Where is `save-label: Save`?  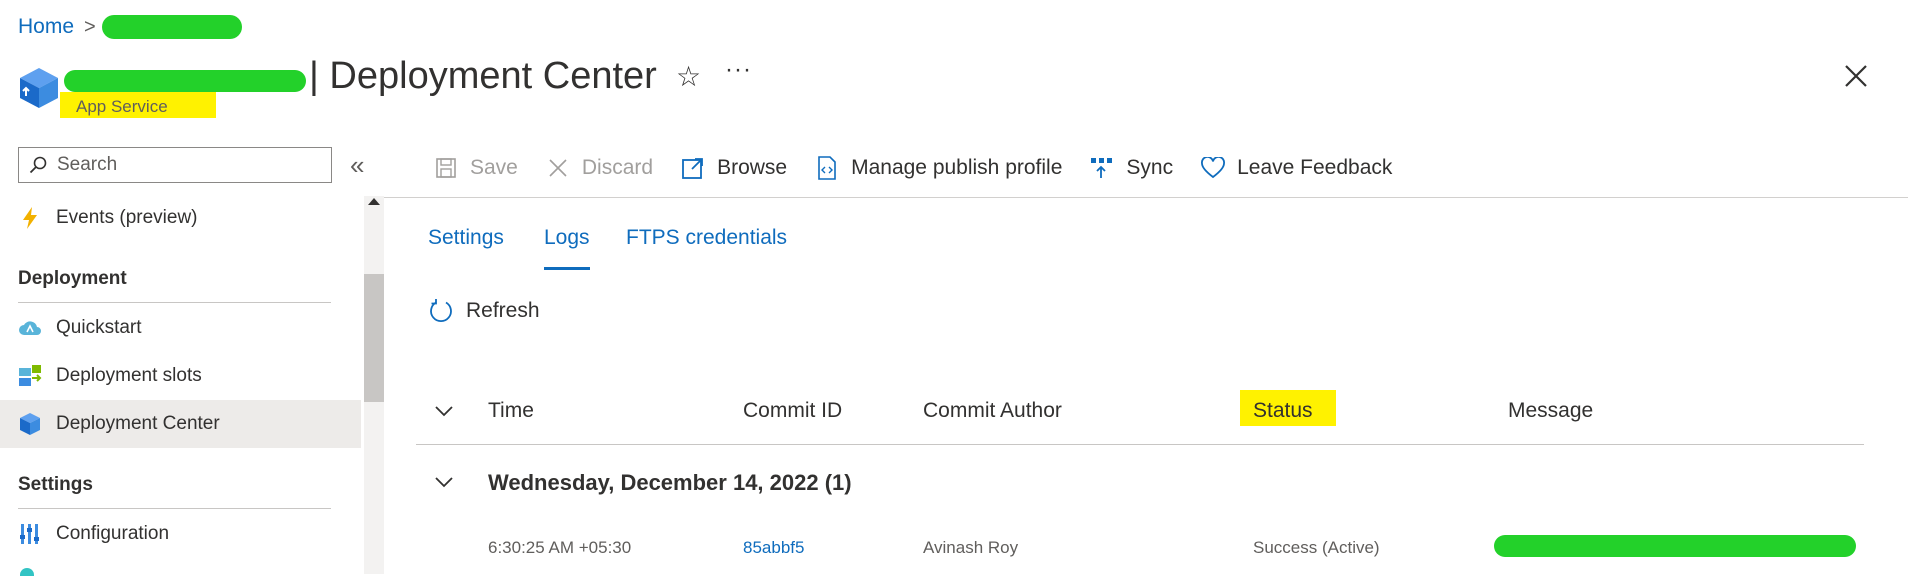 save-label: Save is located at coordinates (494, 167).